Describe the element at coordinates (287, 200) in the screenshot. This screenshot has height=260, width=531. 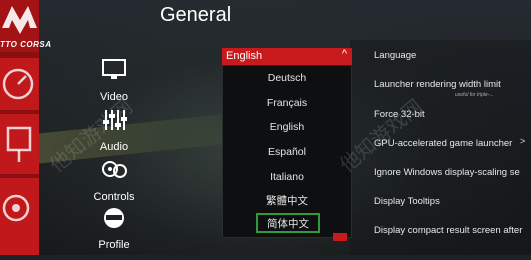
I see `language-option-traditional-chinese: 繁體中文` at that location.